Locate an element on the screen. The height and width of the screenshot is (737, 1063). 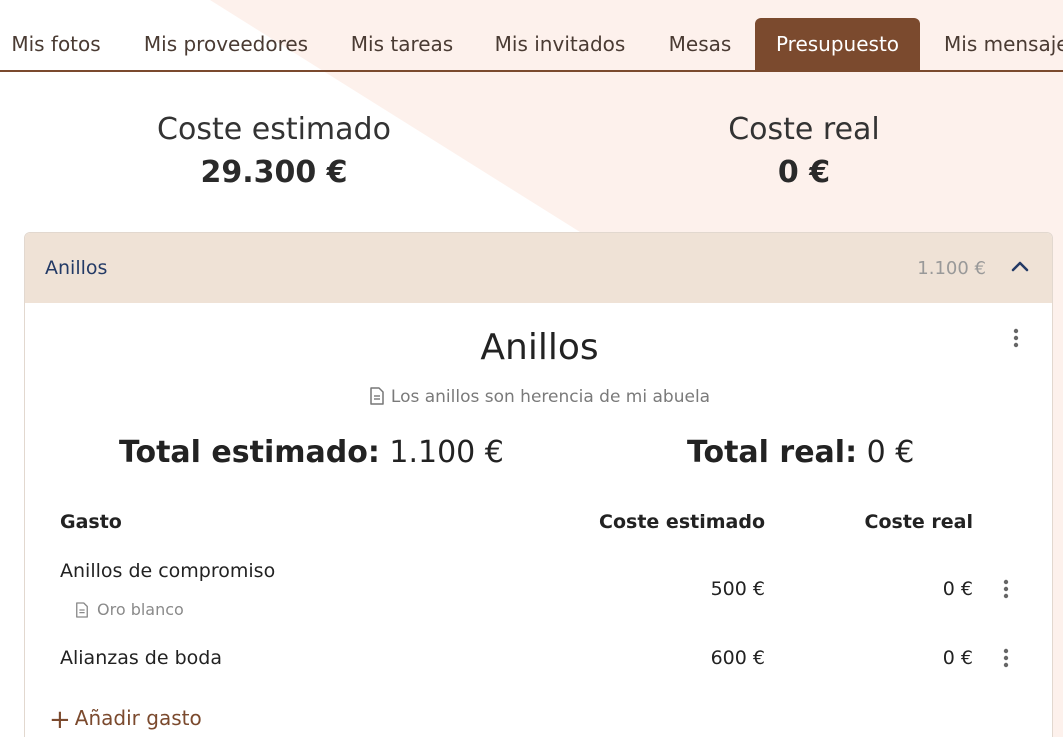
total-real-value: 0 € is located at coordinates (890, 452).